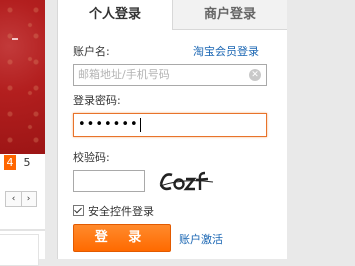 The height and width of the screenshot is (266, 355). What do you see at coordinates (22, 219) in the screenshot?
I see `left-lower-section: ‹ ›` at bounding box center [22, 219].